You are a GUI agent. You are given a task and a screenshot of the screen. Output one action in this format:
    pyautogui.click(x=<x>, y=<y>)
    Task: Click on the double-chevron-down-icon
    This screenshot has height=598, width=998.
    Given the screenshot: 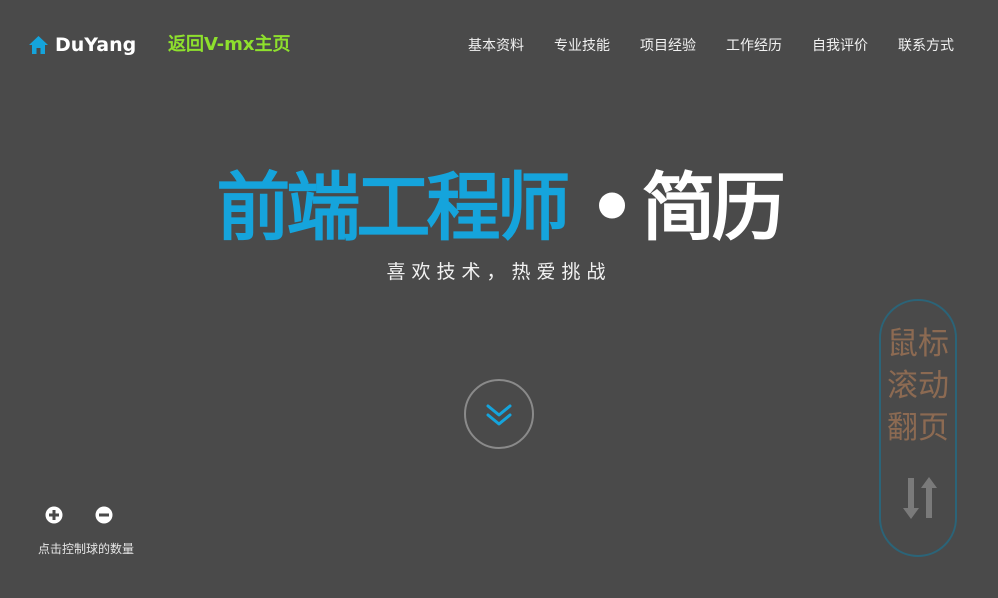 What is the action you would take?
    pyautogui.click(x=499, y=415)
    